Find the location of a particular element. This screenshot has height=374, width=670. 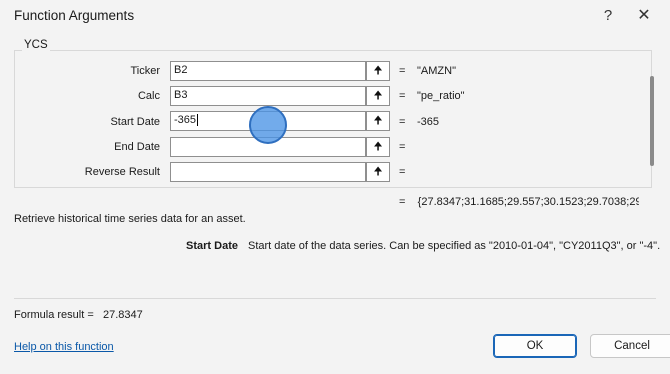

text-cursor is located at coordinates (198, 120).